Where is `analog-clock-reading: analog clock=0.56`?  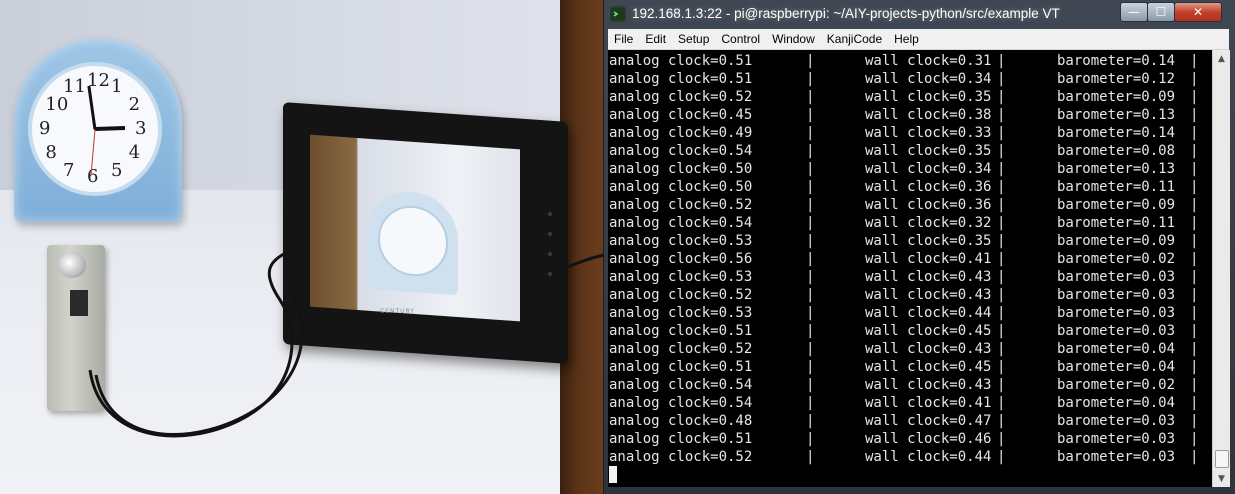 analog-clock-reading: analog clock=0.56 is located at coordinates (681, 259).